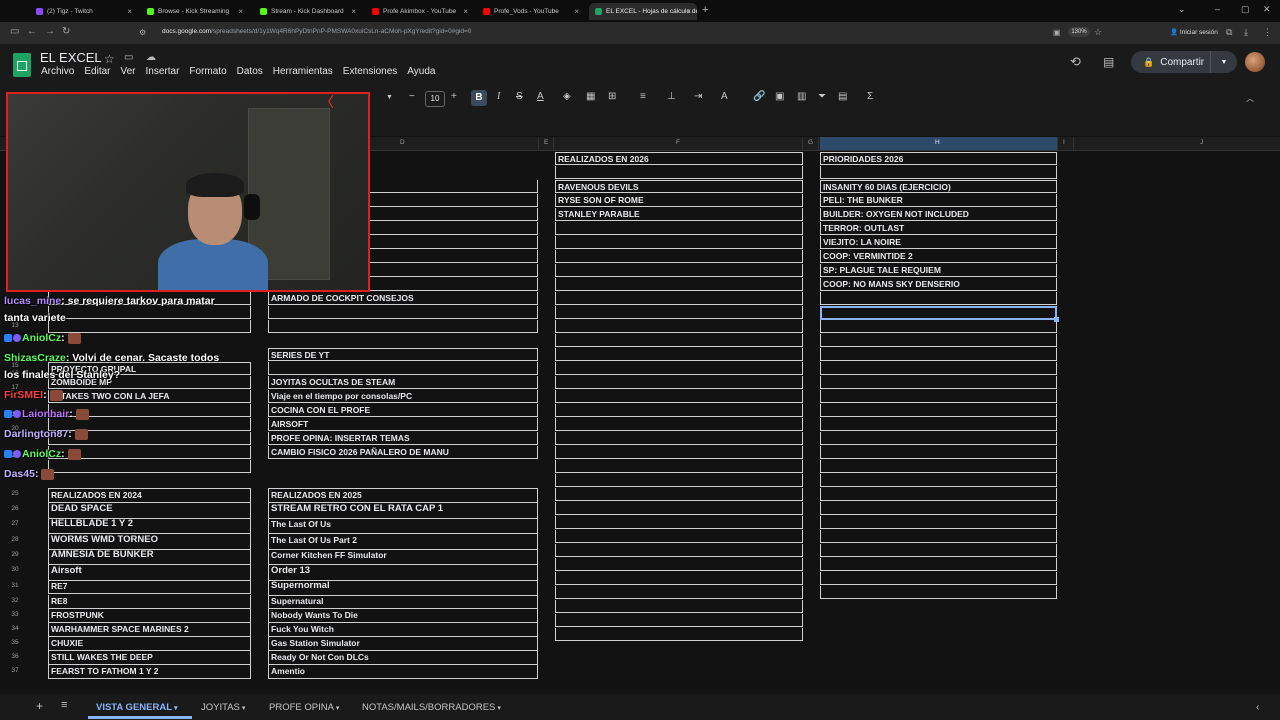 The width and height of the screenshot is (1280, 720). I want to click on row-number: 26, so click(15, 508).